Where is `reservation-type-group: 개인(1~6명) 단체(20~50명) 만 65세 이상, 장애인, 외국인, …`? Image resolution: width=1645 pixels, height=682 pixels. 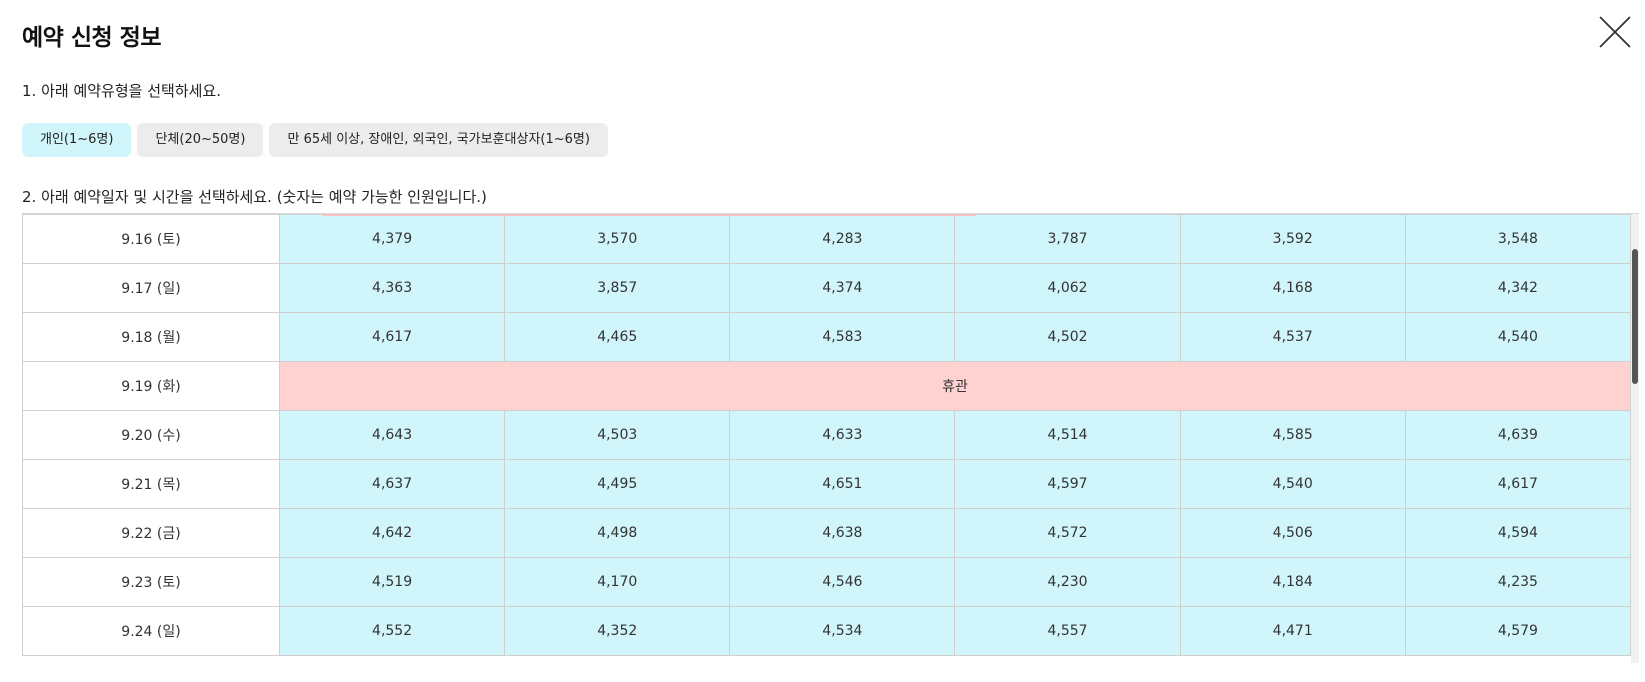 reservation-type-group: 개인(1~6명) 단체(20~50명) 만 65세 이상, 장애인, 외국인, … is located at coordinates (315, 140).